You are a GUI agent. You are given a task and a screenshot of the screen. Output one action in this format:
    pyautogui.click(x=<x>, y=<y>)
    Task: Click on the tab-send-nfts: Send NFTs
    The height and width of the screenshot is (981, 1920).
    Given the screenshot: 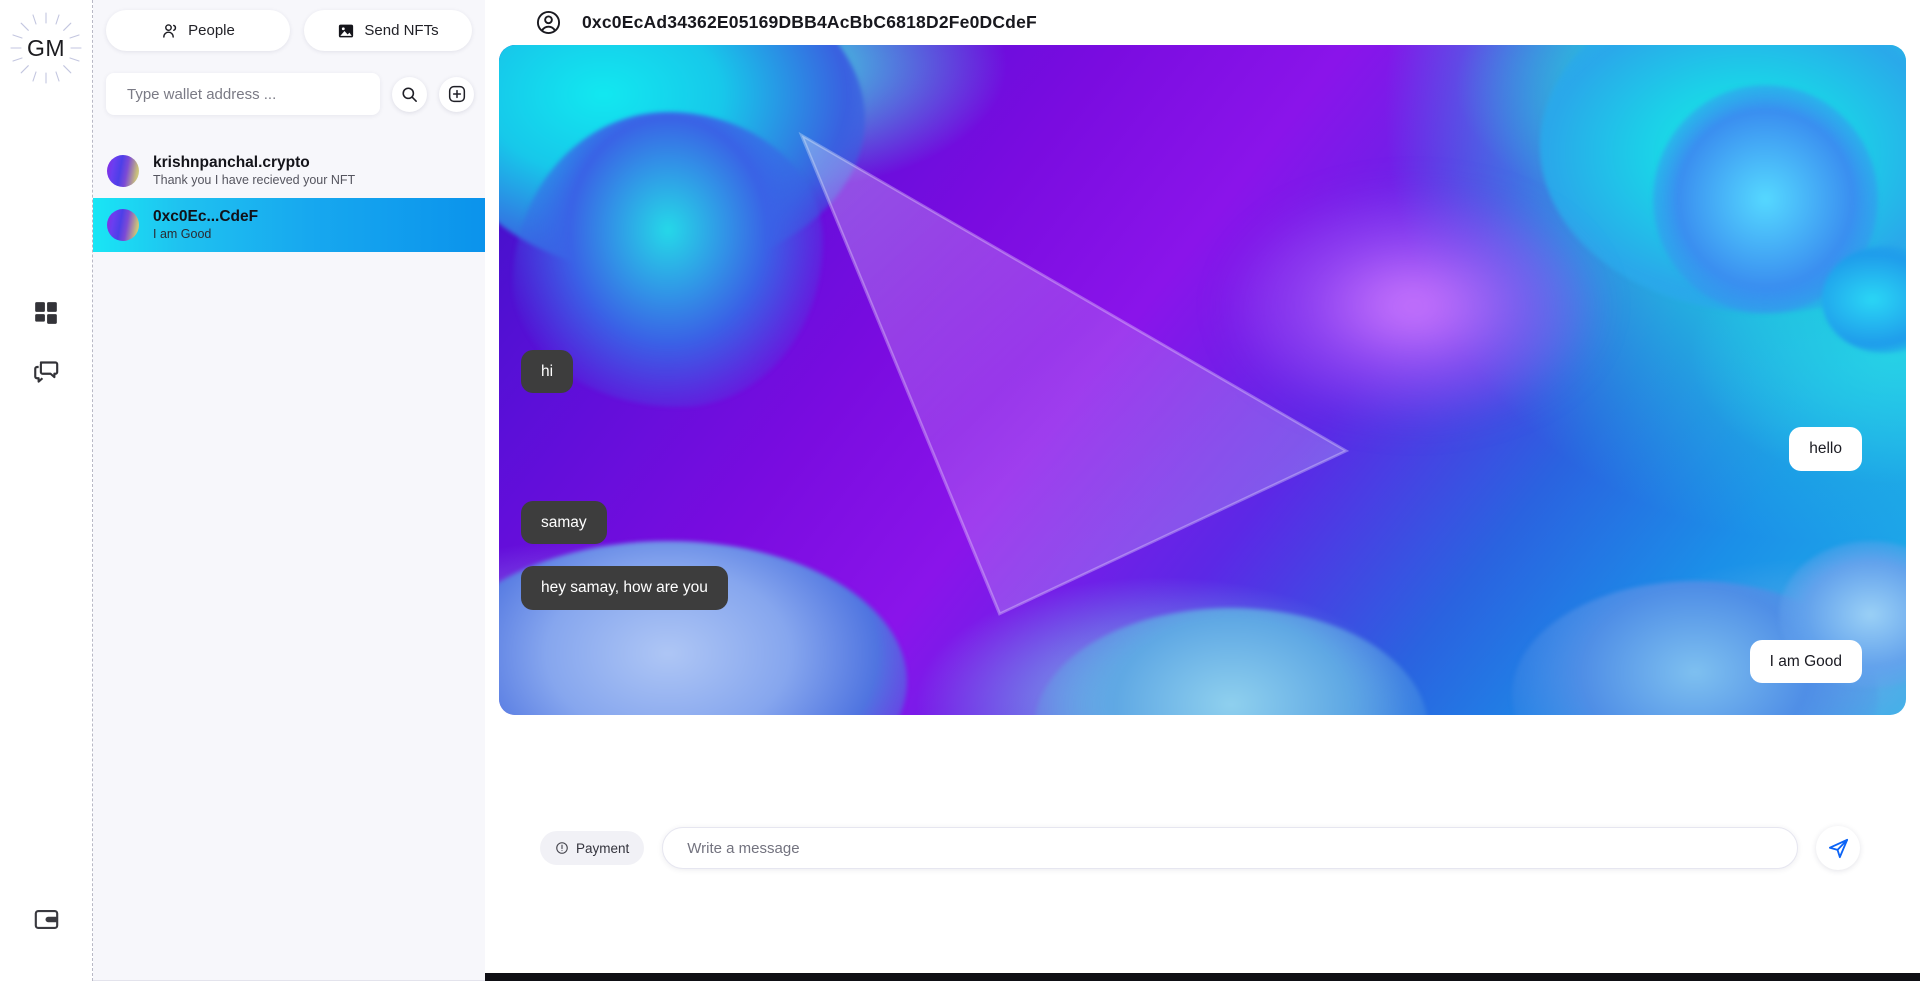 What is the action you would take?
    pyautogui.click(x=388, y=30)
    